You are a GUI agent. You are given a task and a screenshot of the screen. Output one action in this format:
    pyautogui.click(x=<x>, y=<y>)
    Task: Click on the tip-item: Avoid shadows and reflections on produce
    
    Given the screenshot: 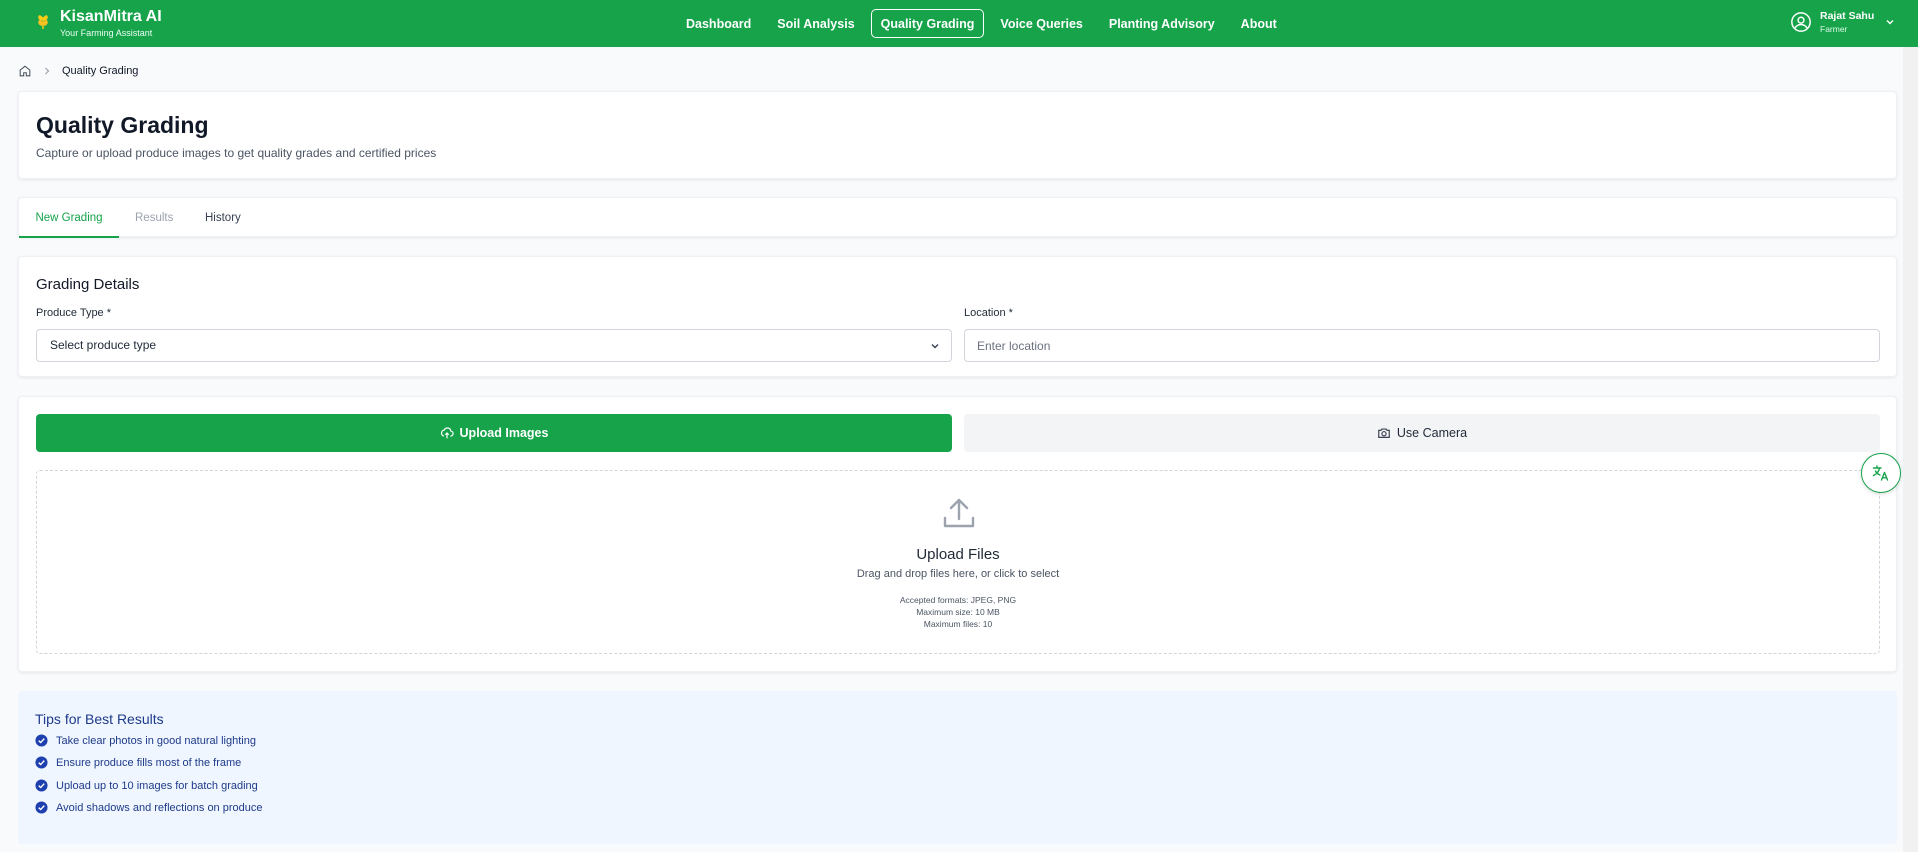 What is the action you would take?
    pyautogui.click(x=149, y=807)
    